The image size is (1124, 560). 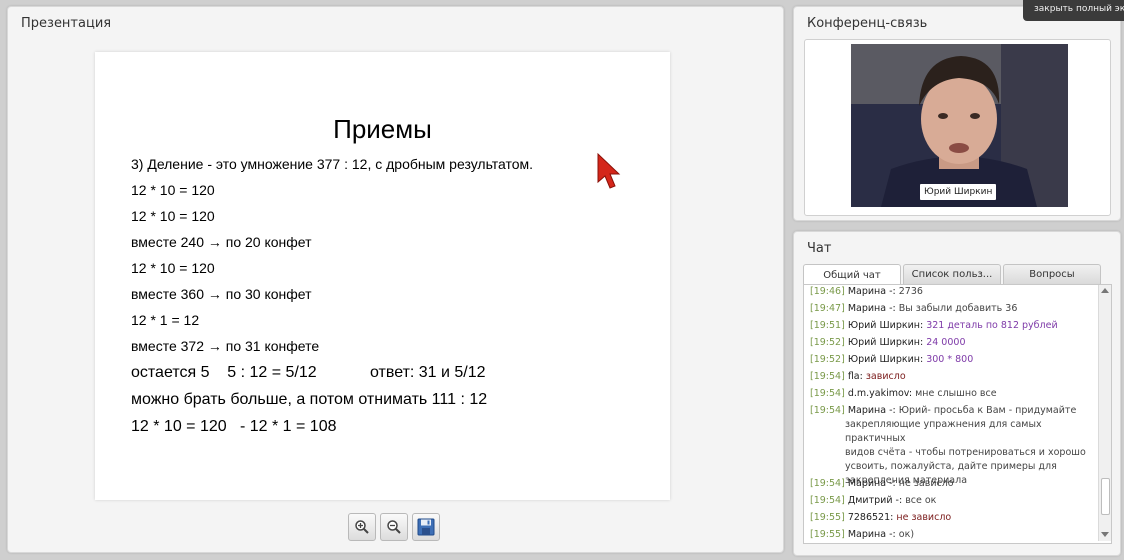 I want to click on message-text: 300 * 800, so click(x=950, y=359).